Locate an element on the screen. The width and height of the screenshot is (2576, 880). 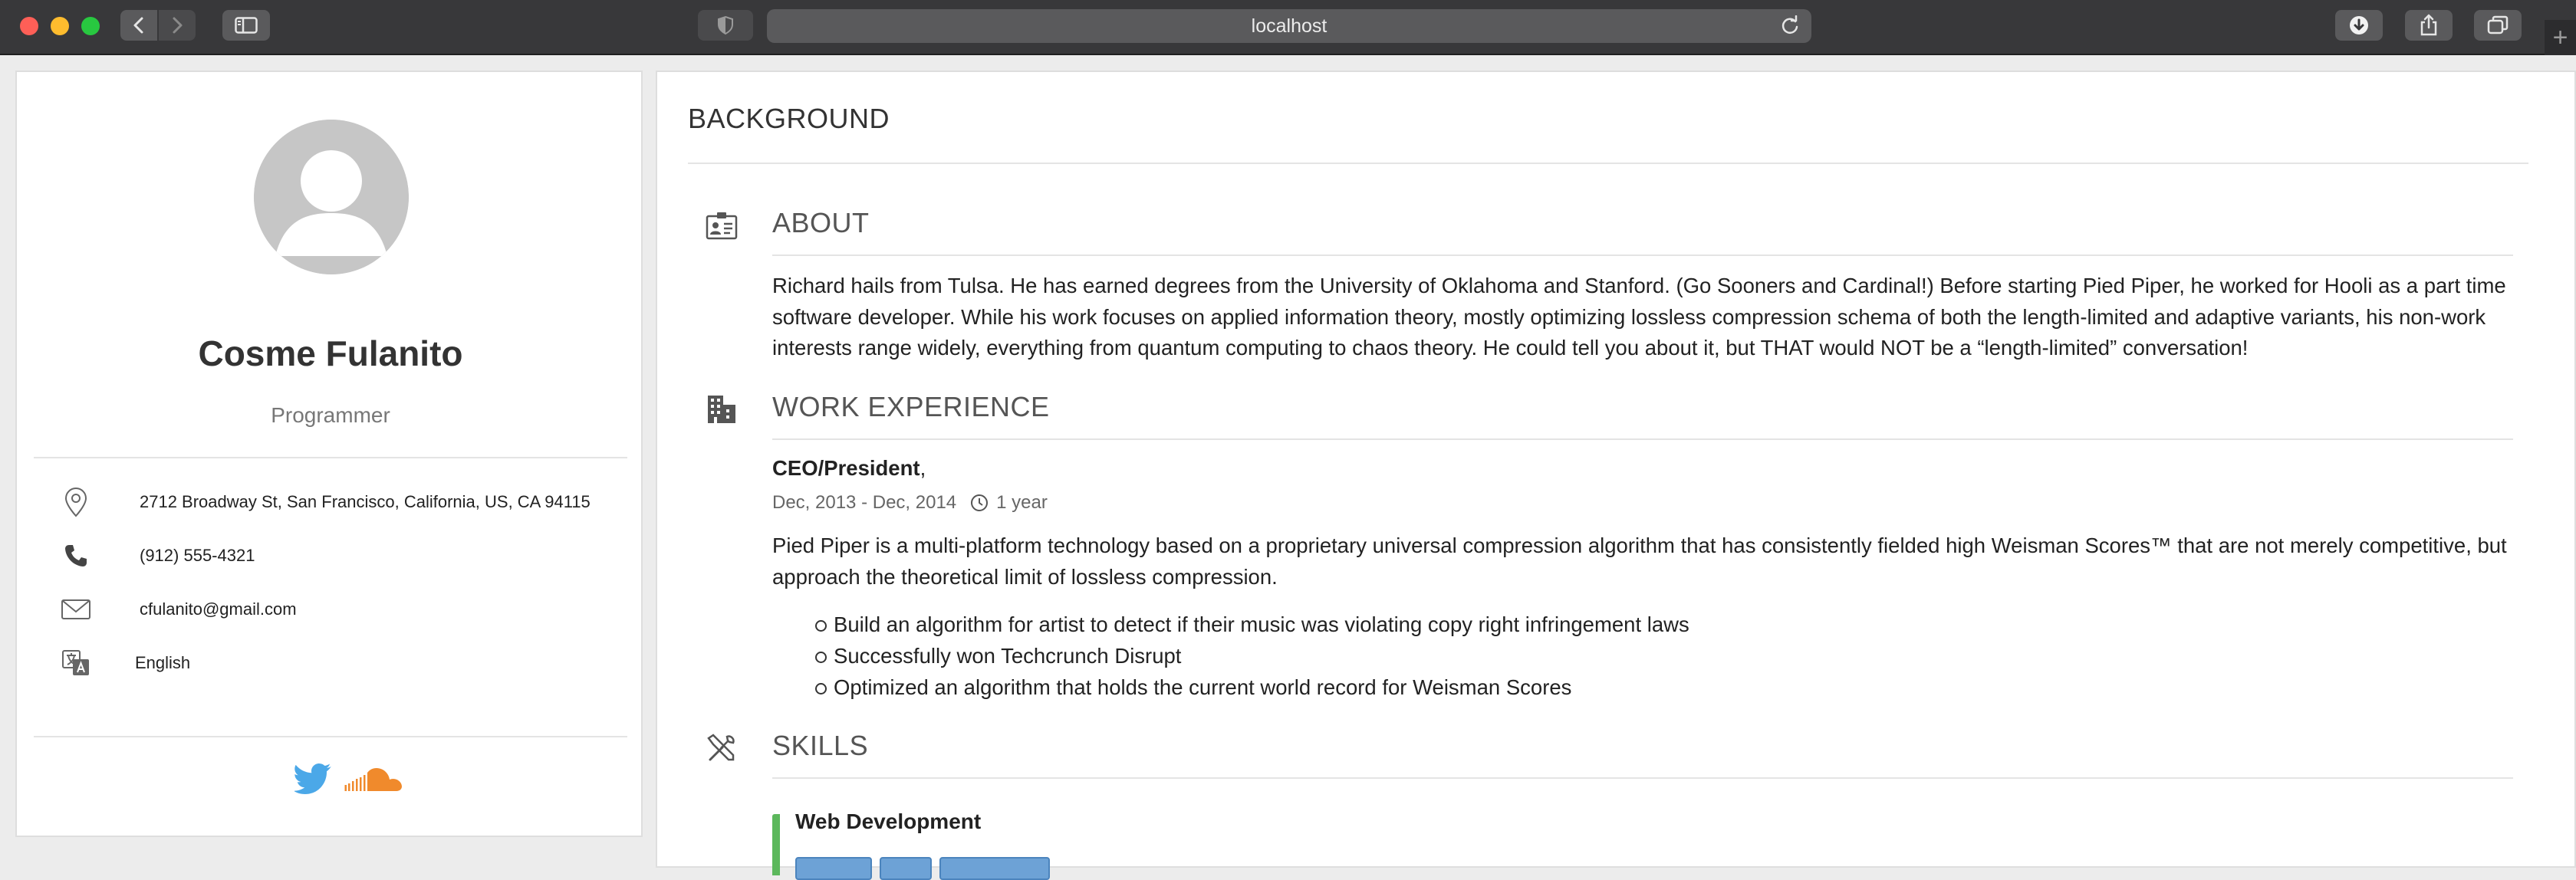
phone-row: (912) 555-4321 is located at coordinates (157, 556).